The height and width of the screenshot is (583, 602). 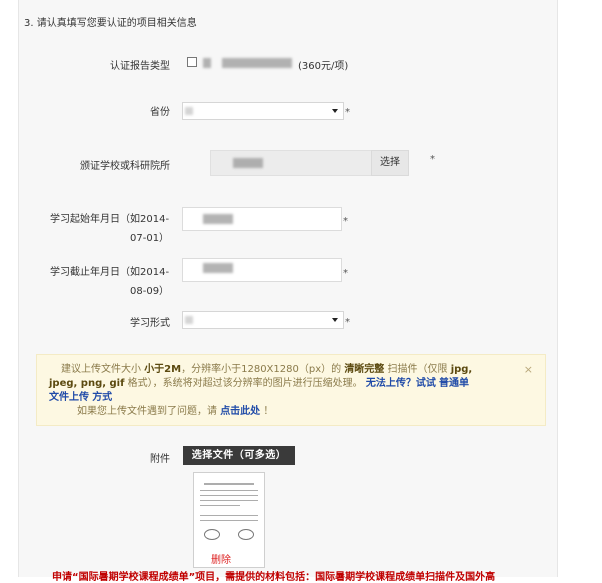 I want to click on notice-text: ！, so click(x=268, y=411).